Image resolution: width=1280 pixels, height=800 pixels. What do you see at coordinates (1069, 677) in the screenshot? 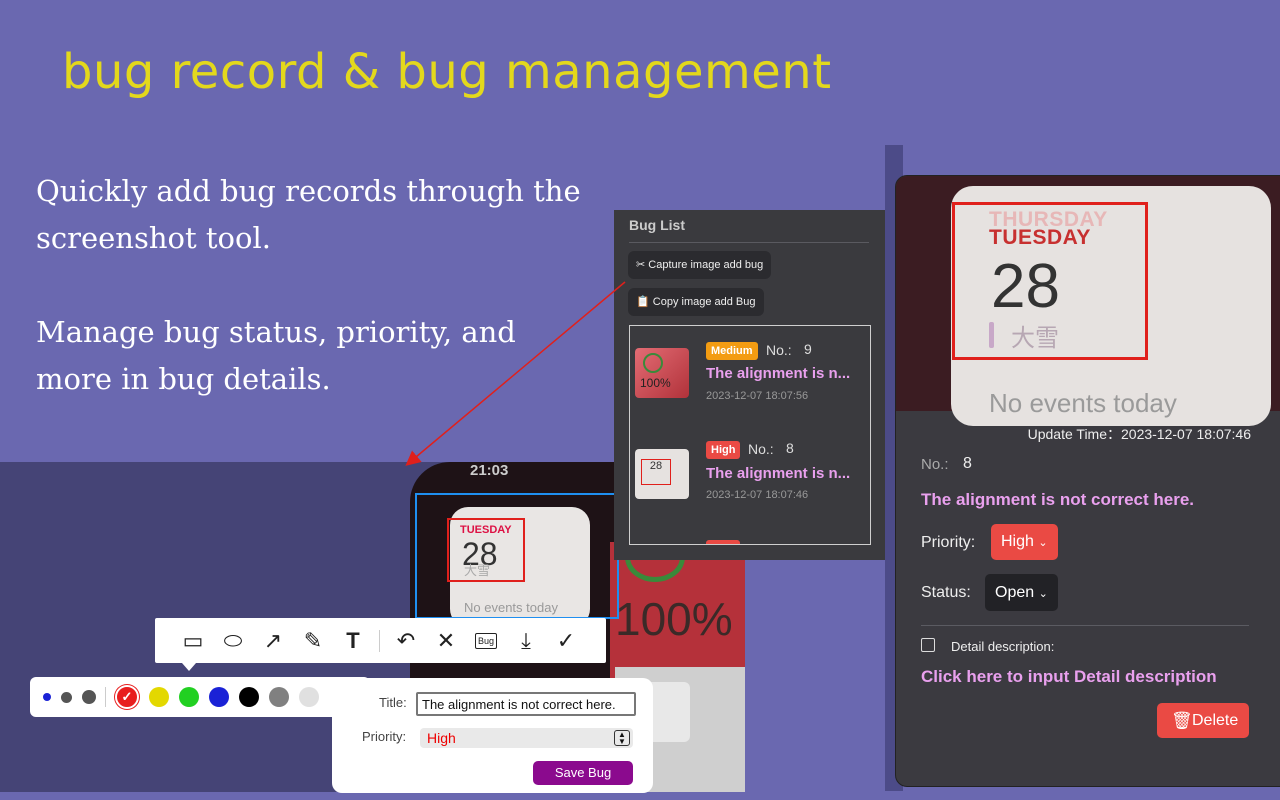
I see `description-input: Click here to input Detail description` at bounding box center [1069, 677].